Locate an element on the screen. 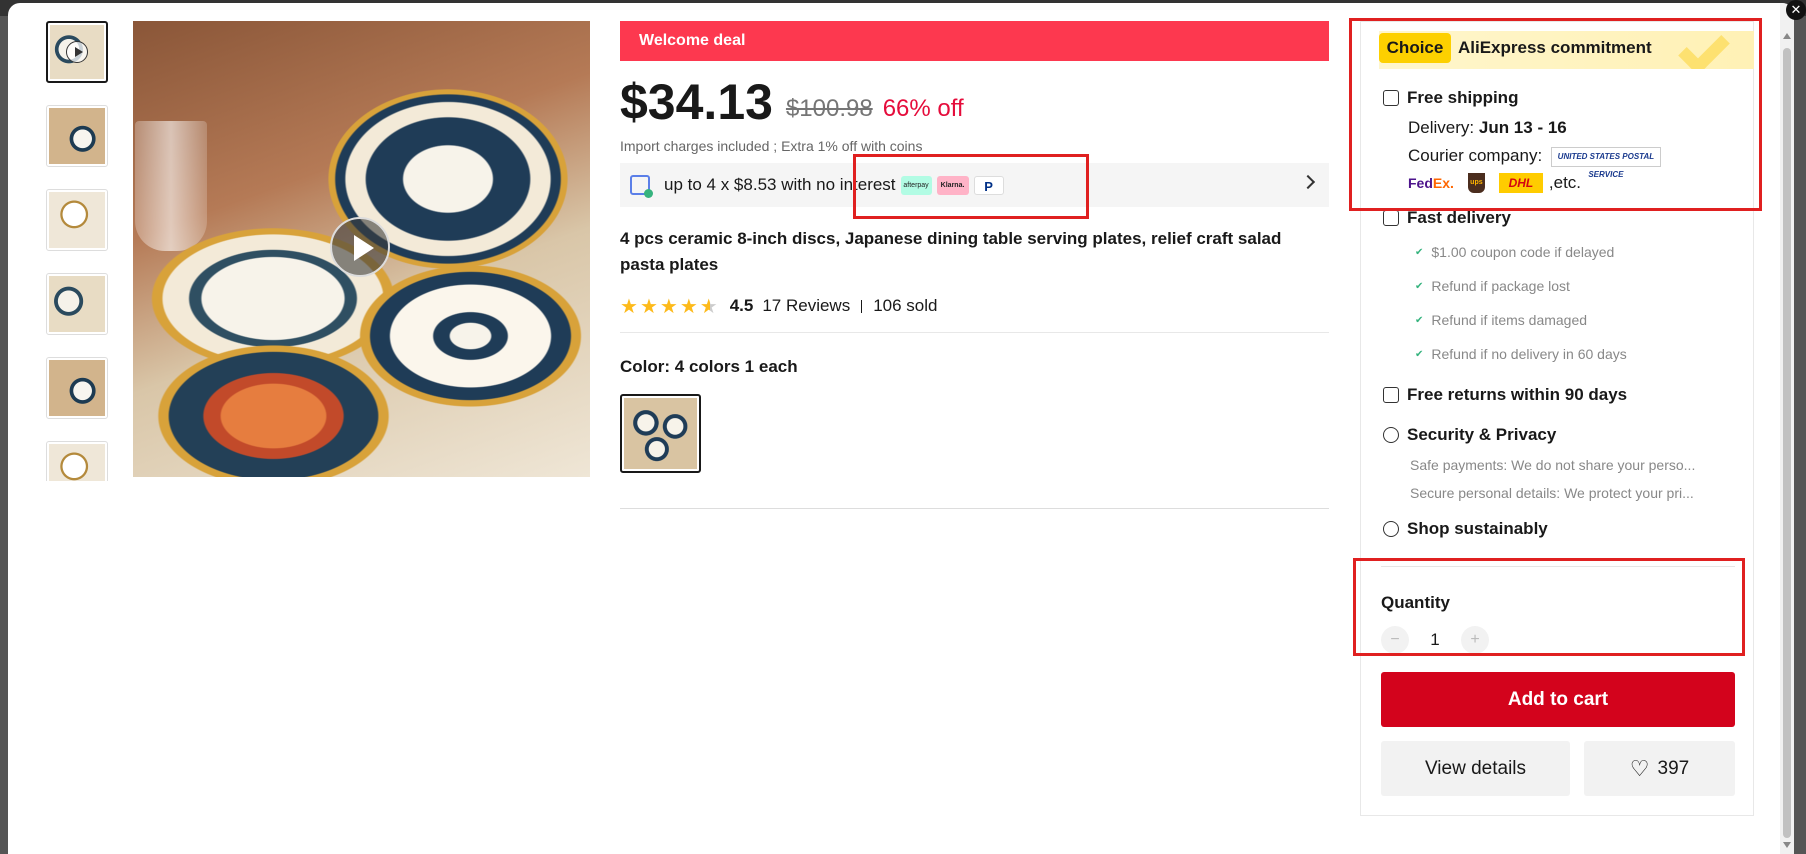 The height and width of the screenshot is (854, 1806). list-item: Refund if package lost is located at coordinates (1521, 286).